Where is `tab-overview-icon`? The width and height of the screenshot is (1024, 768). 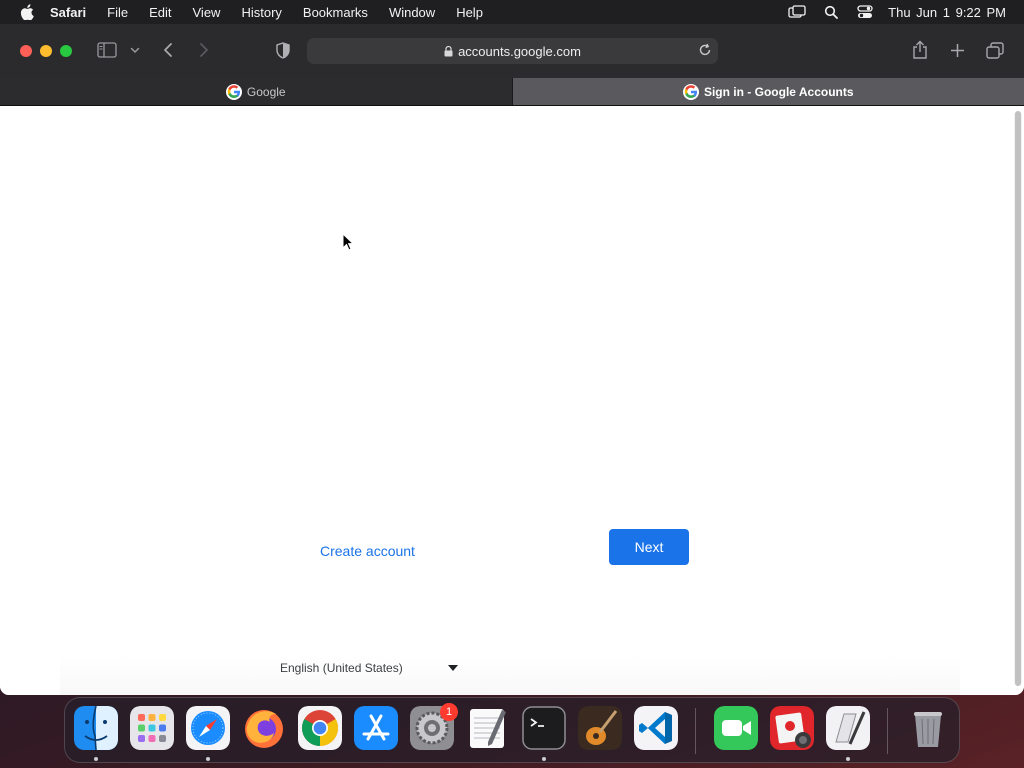 tab-overview-icon is located at coordinates (995, 50).